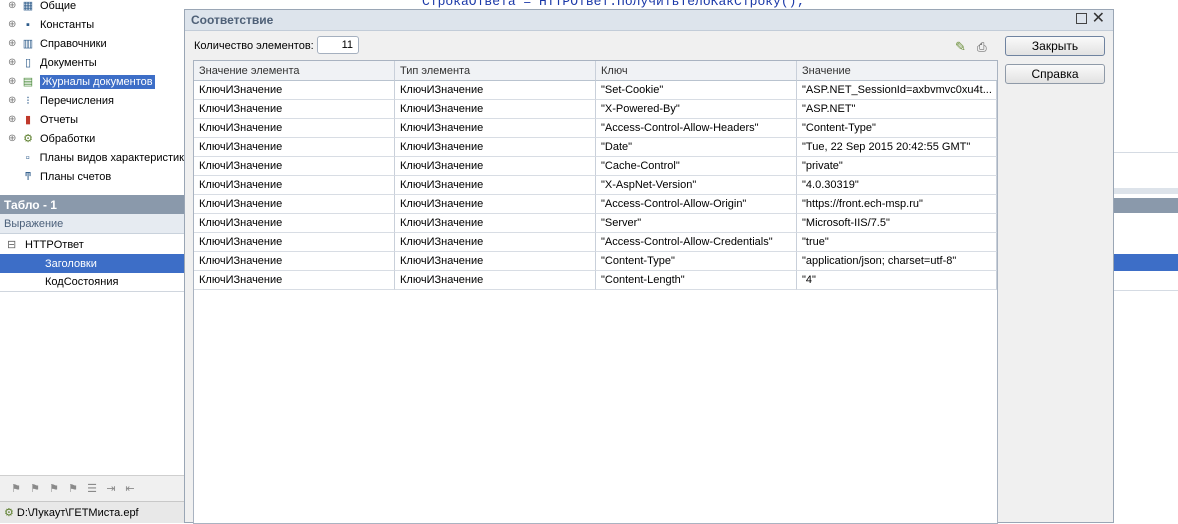 This screenshot has width=1178, height=524. What do you see at coordinates (28, 24) in the screenshot?
I see `constants-icon: ▪` at bounding box center [28, 24].